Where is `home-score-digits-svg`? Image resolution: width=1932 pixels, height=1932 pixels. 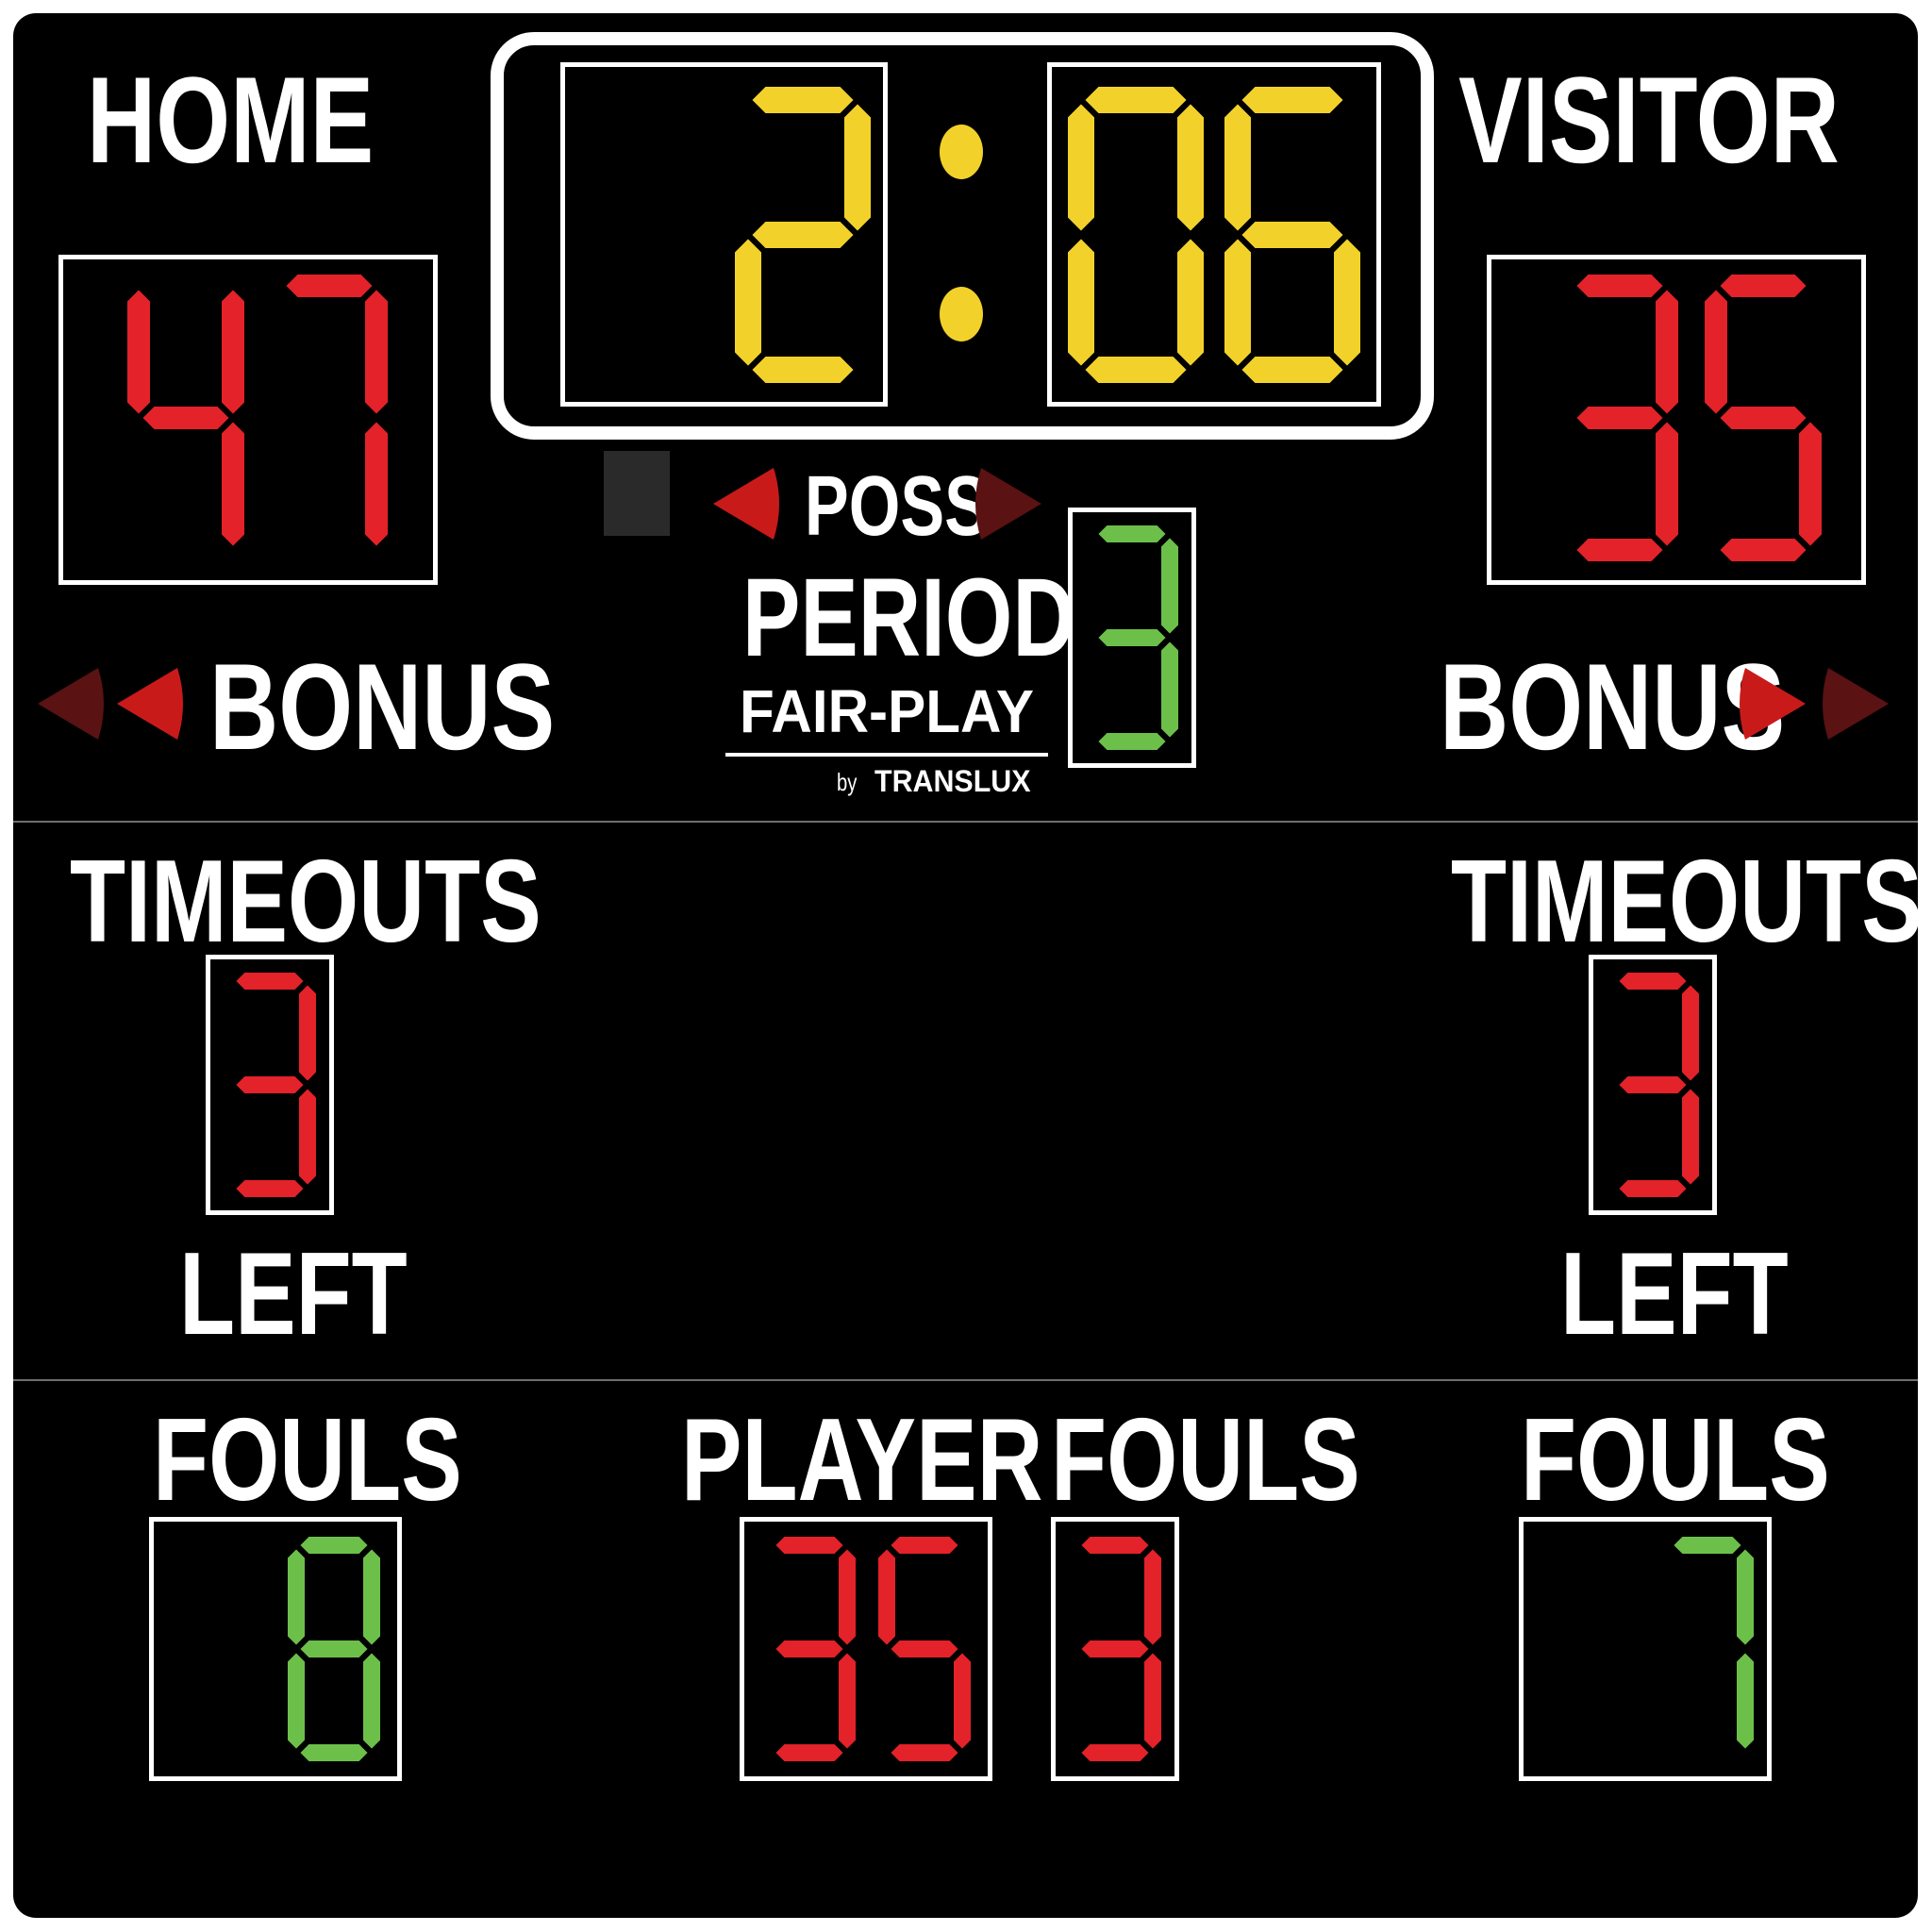 home-score-digits-svg is located at coordinates (257, 411).